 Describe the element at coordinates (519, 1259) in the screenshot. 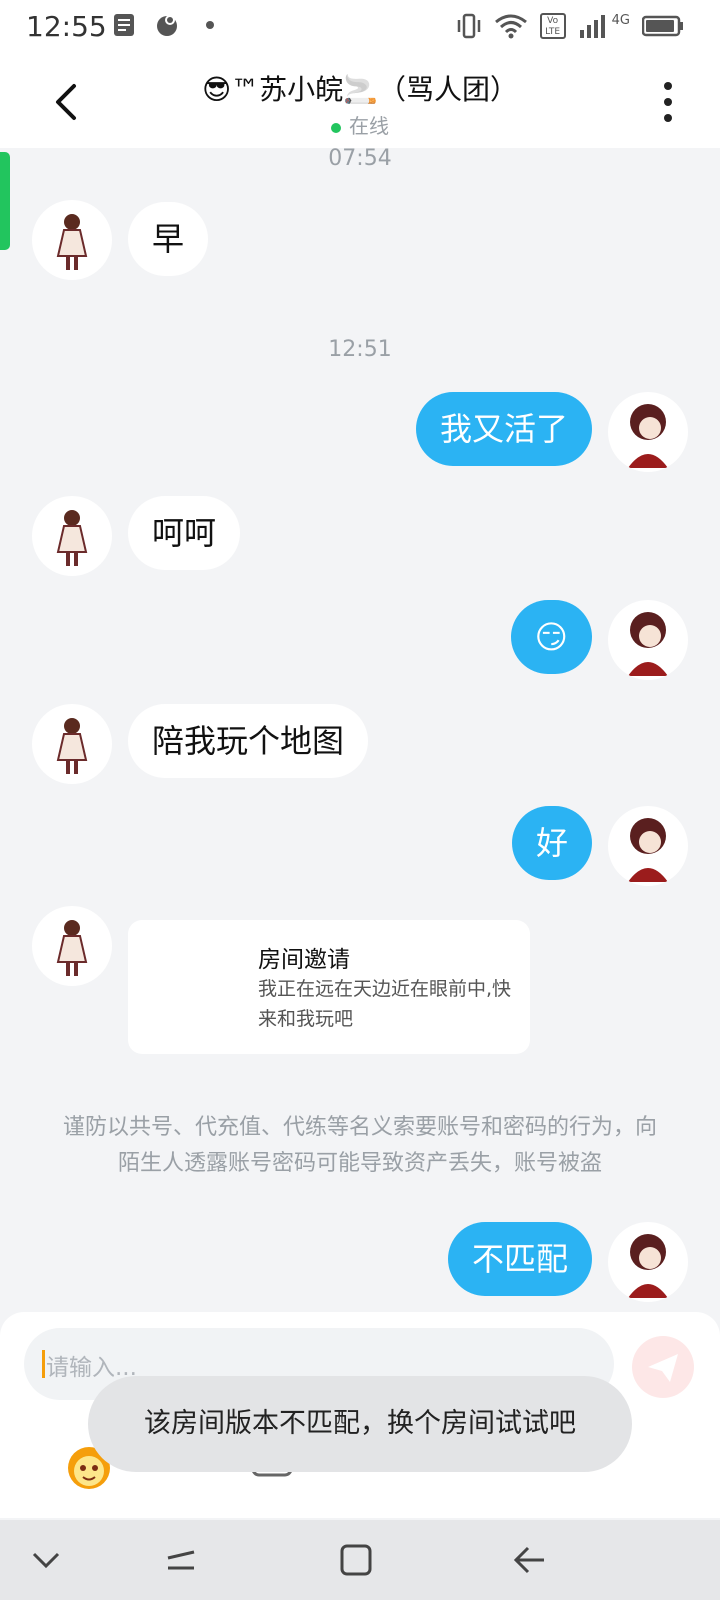

I see `message-outgoing: 不匹配` at that location.